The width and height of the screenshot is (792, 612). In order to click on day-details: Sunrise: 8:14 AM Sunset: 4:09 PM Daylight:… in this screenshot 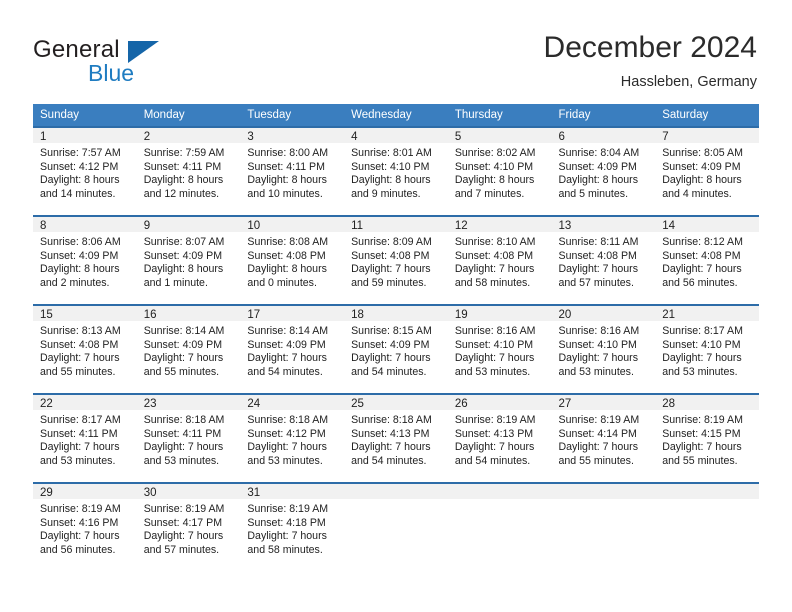, I will do `click(292, 350)`.